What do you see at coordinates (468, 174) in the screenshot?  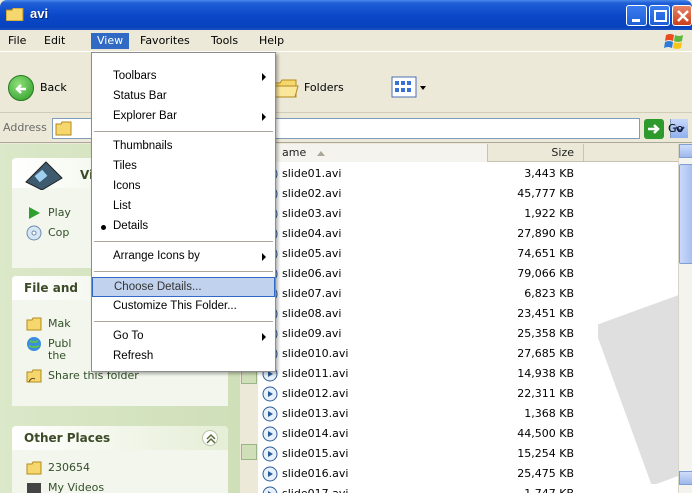 I see `table-row: slide01.avi 3,443 KB` at bounding box center [468, 174].